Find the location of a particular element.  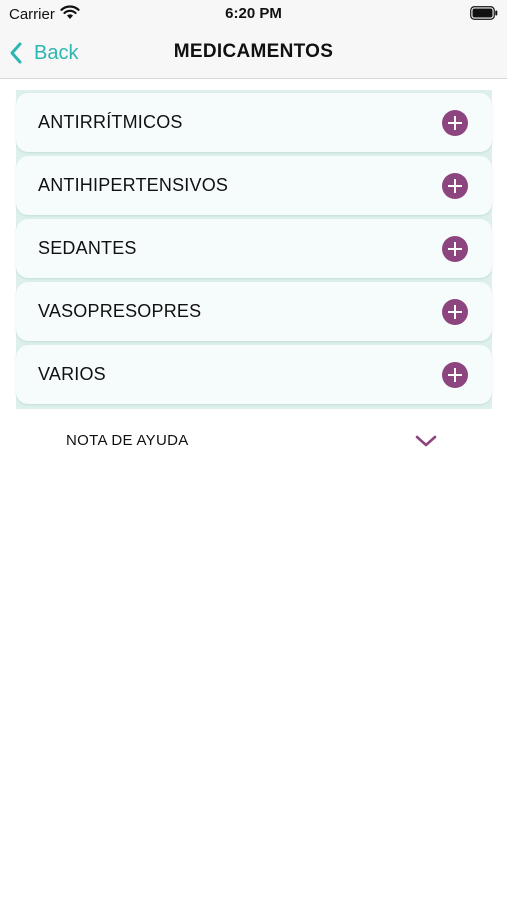

navigation-bar: Back MEDICAMENTOS is located at coordinates (253, 53).